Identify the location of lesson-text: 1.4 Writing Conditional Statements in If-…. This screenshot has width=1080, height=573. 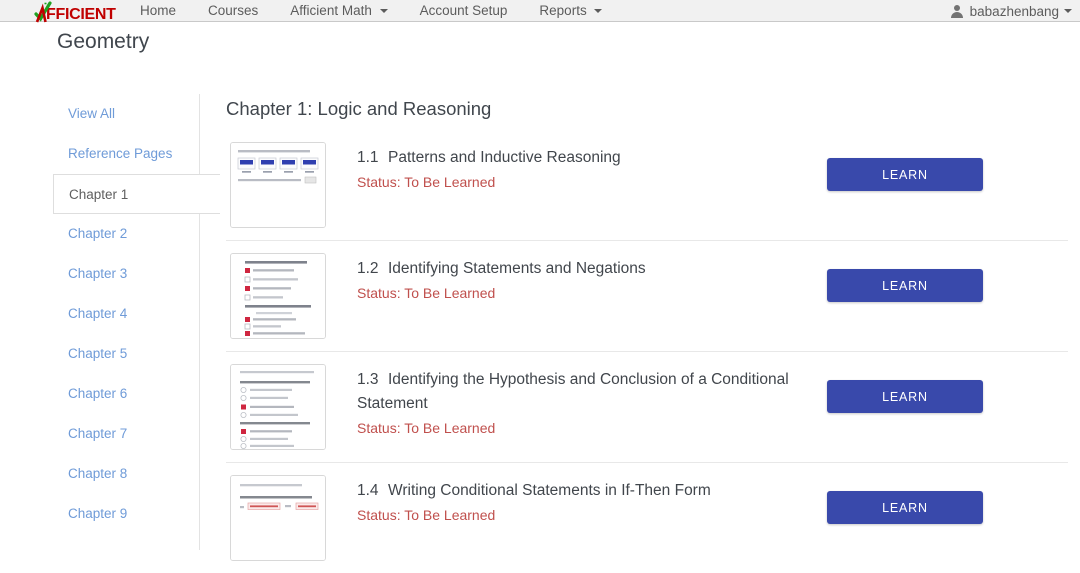
(592, 500).